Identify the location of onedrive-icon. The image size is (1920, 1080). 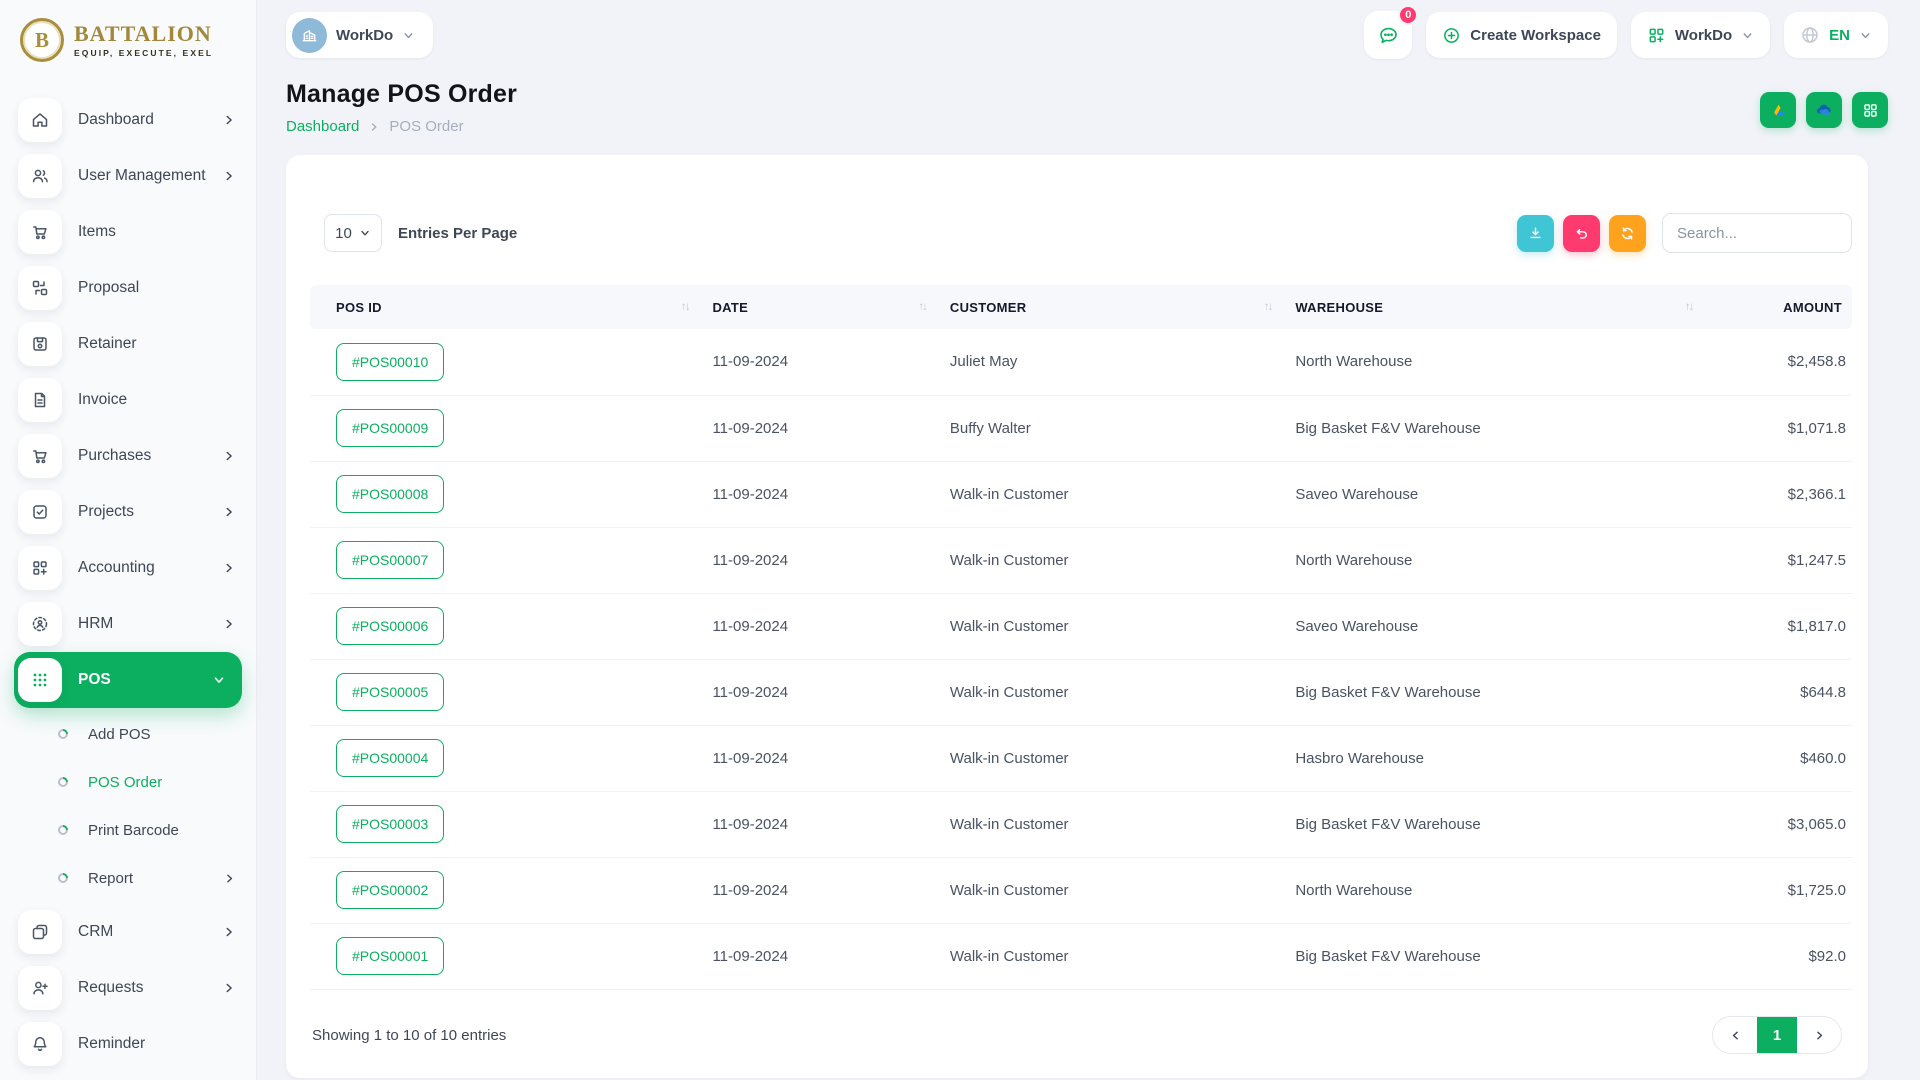
(1824, 110).